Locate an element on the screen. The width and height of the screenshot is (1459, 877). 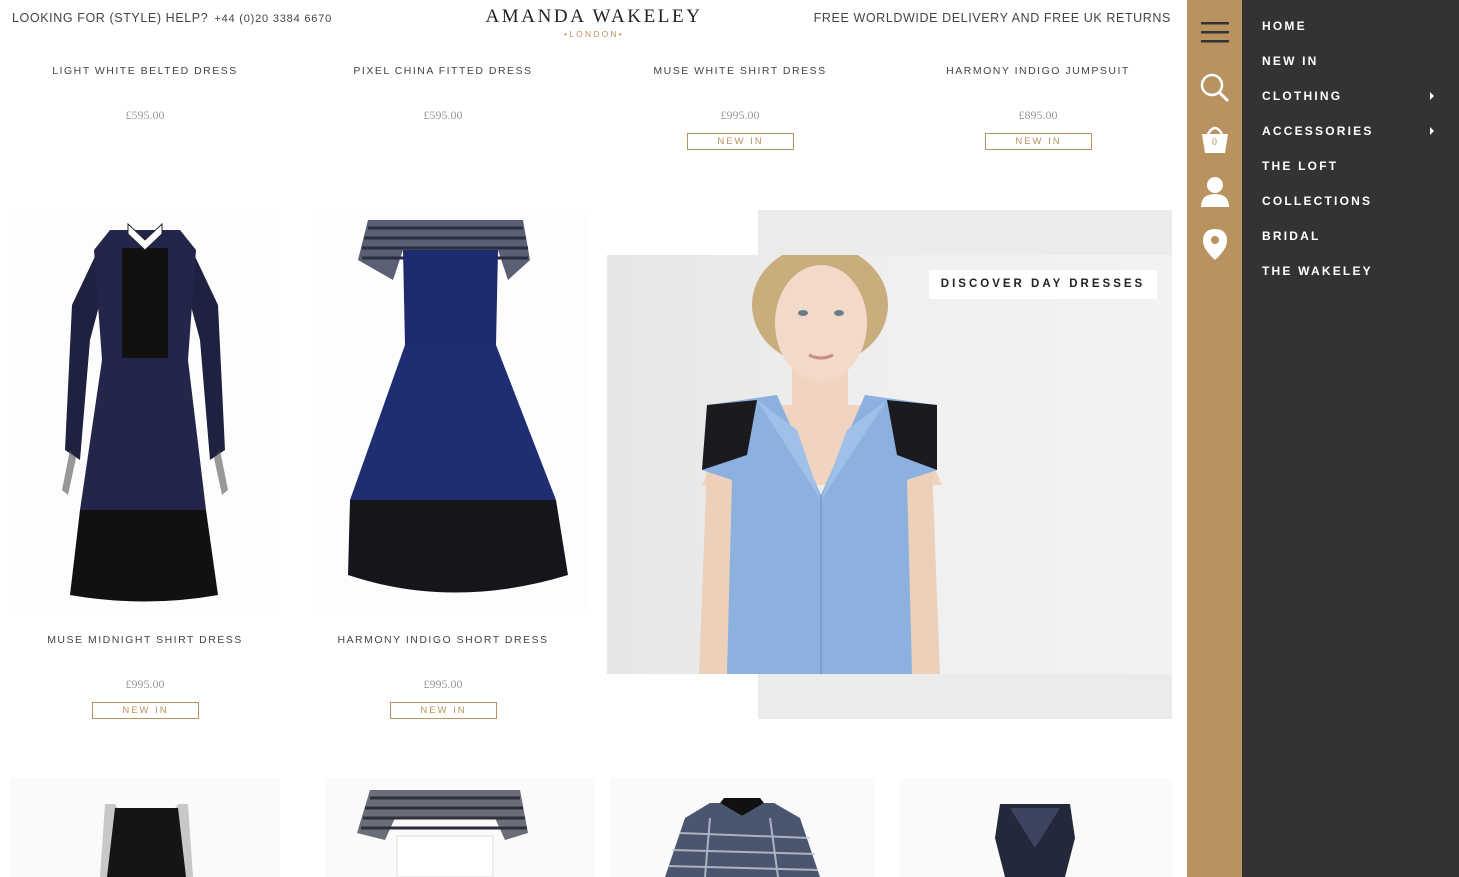
menu-item-clothing: CLOTHING is located at coordinates (1357, 99).